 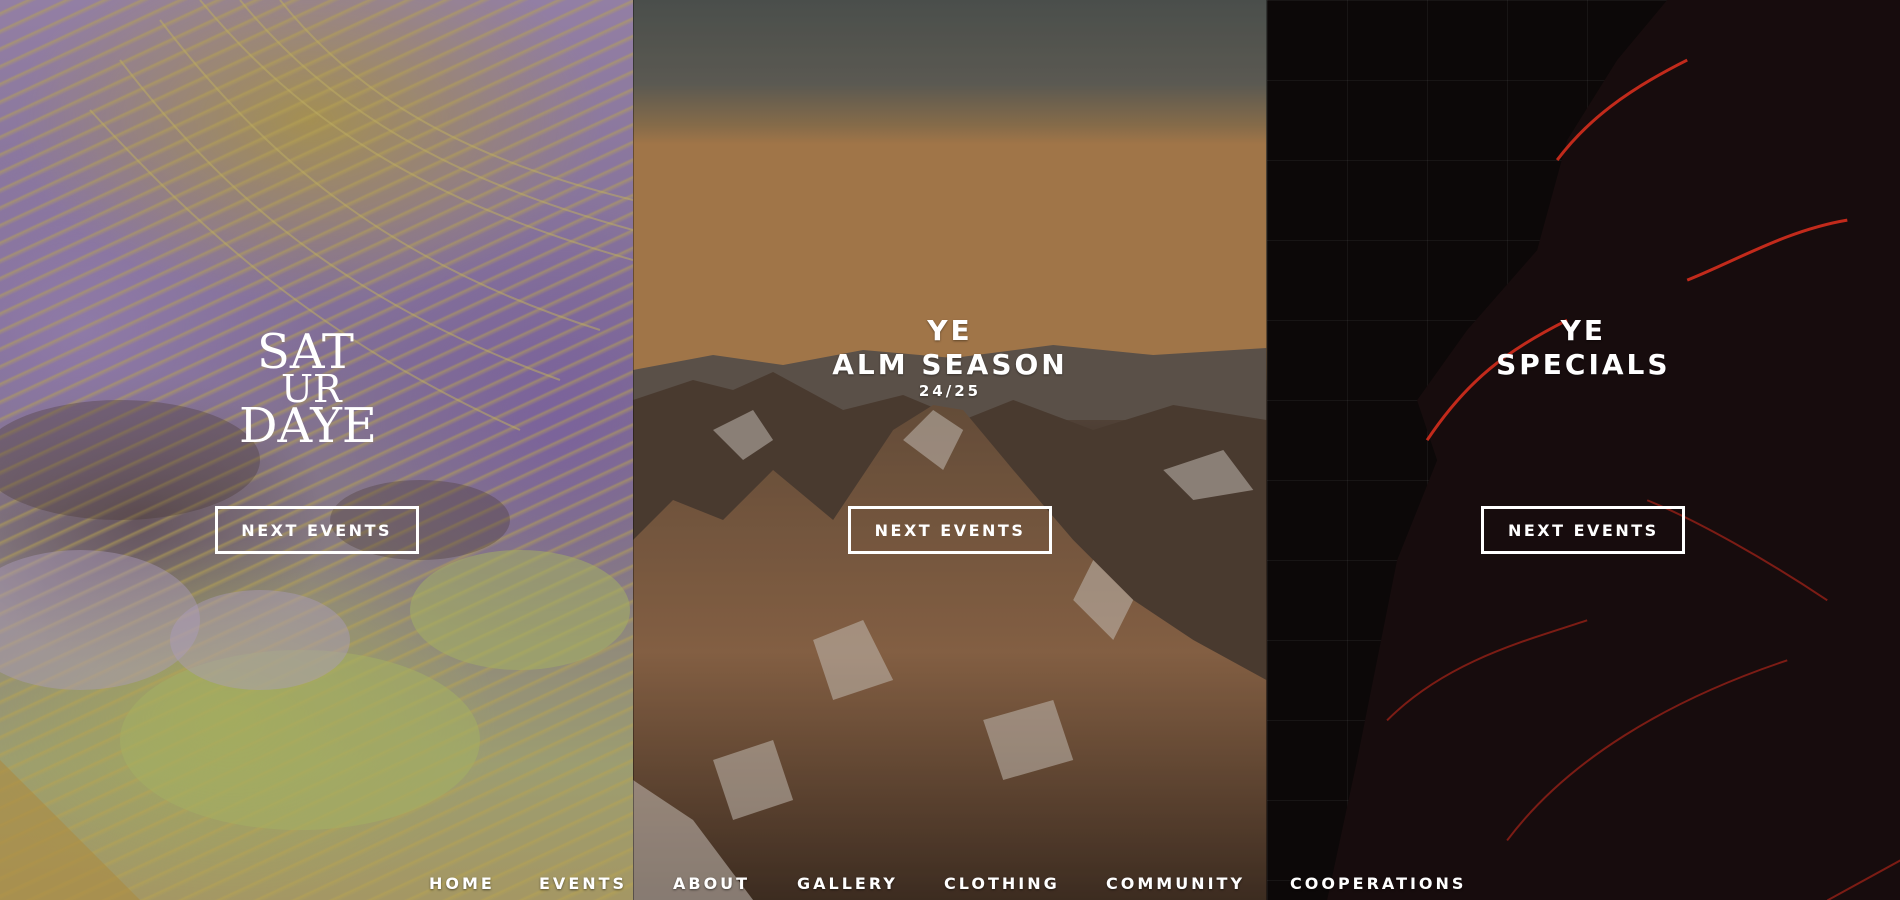 What do you see at coordinates (1002, 883) in the screenshot?
I see `nav-item-clothing: CLOTHING` at bounding box center [1002, 883].